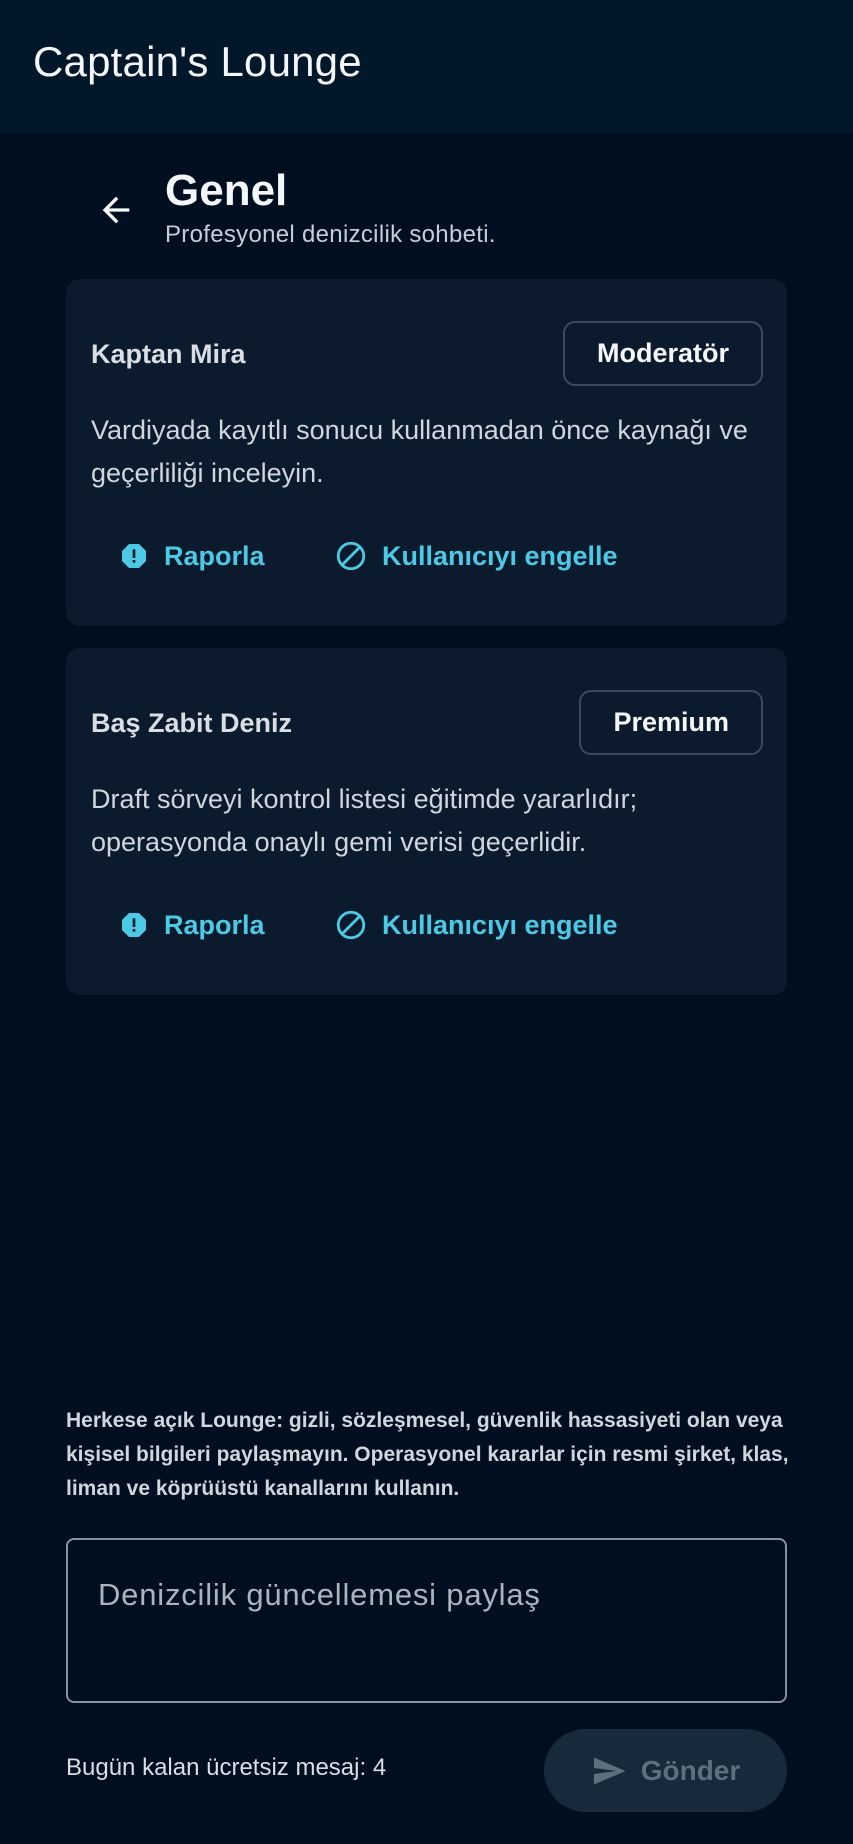 This screenshot has height=1844, width=853. Describe the element at coordinates (168, 354) in the screenshot. I see `post-author: Kaptan Mira` at that location.